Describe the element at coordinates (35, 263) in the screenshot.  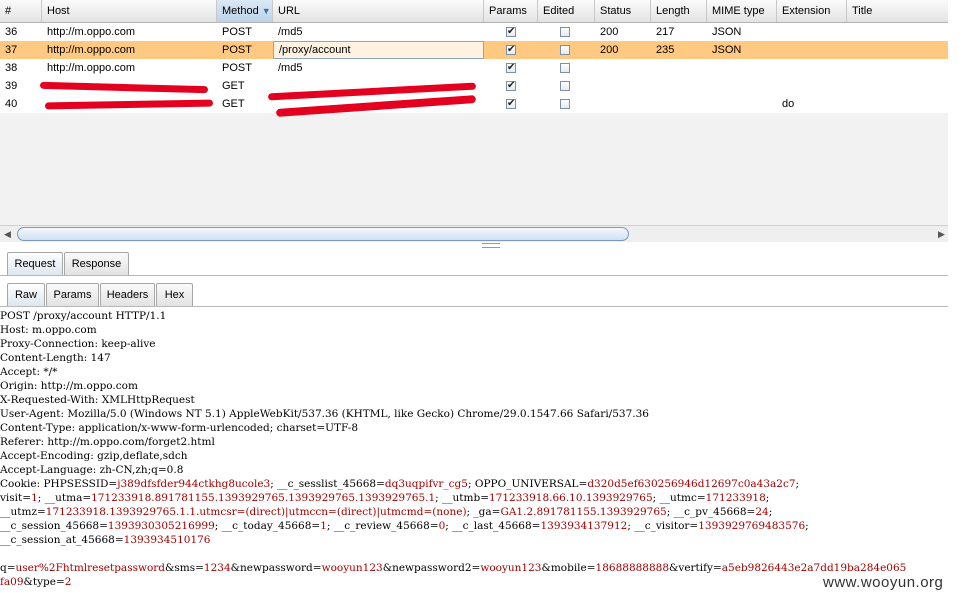
I see `tab-request: Request` at that location.